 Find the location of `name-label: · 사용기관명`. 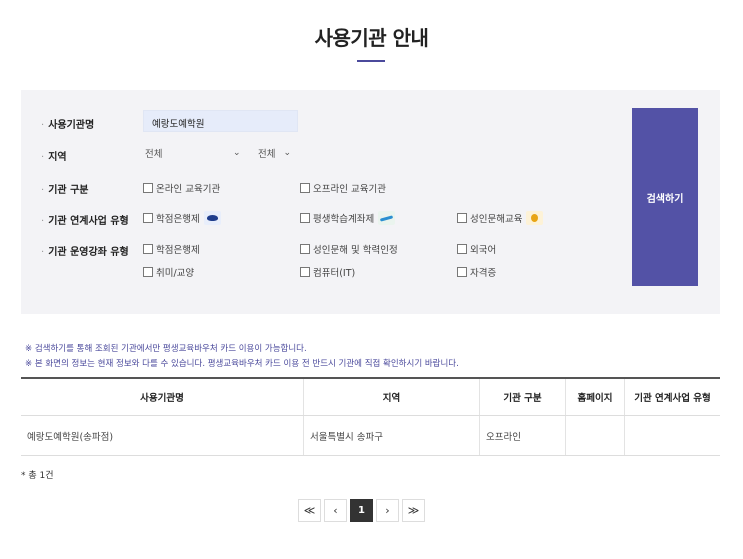

name-label: · 사용기관명 is located at coordinates (68, 125).